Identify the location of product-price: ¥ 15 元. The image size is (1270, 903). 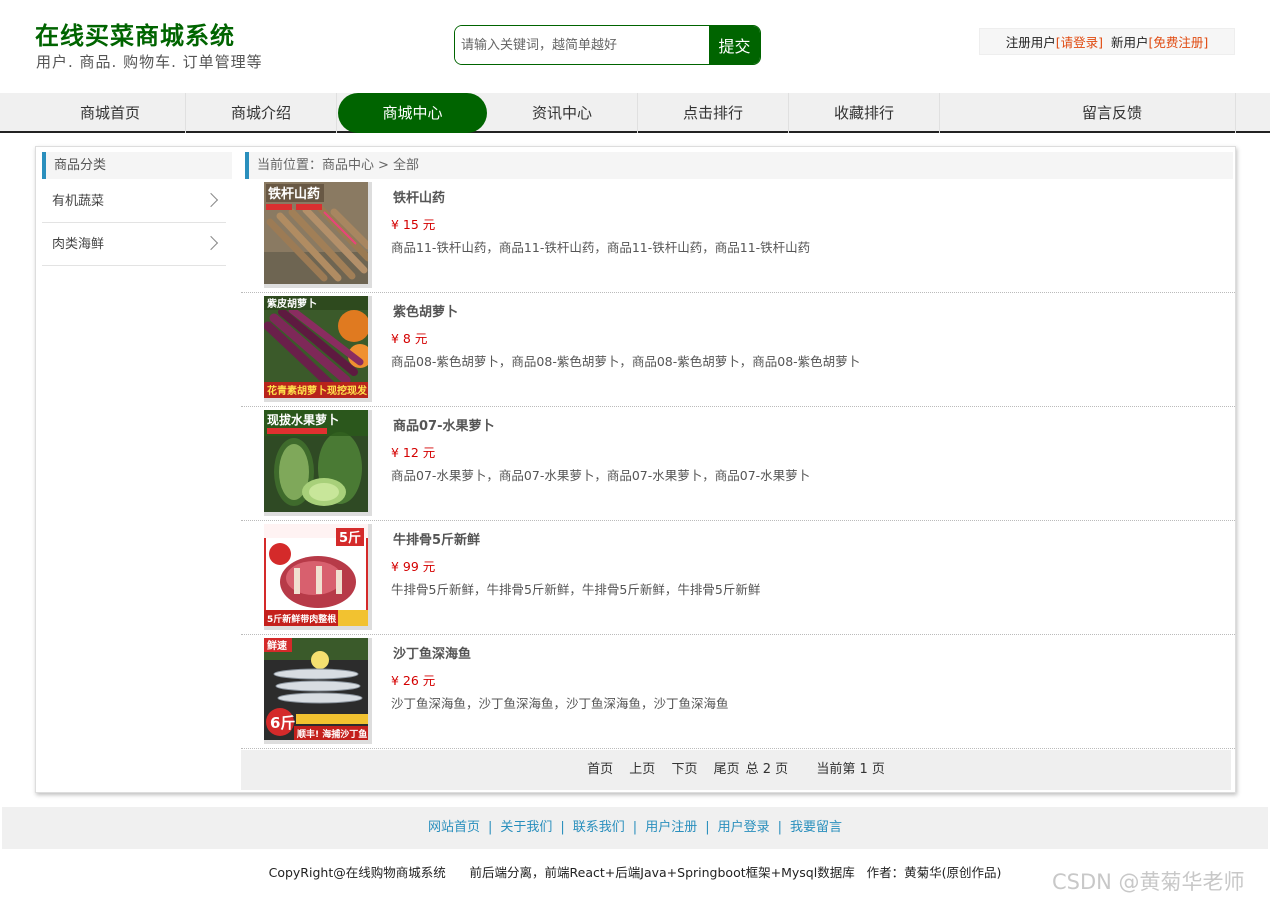
(413, 224).